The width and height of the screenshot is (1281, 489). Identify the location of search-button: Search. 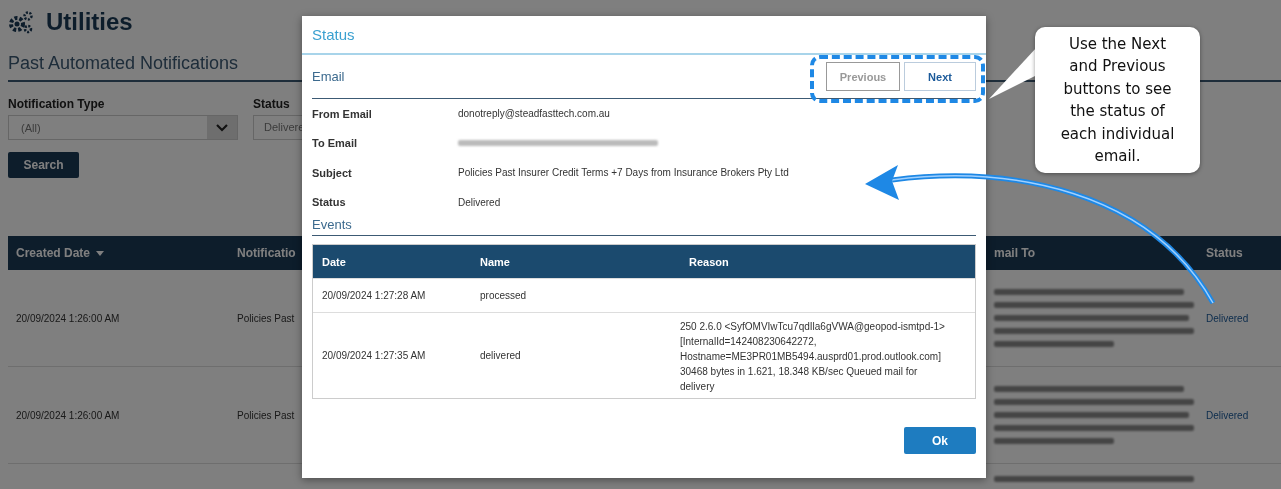
(43, 165).